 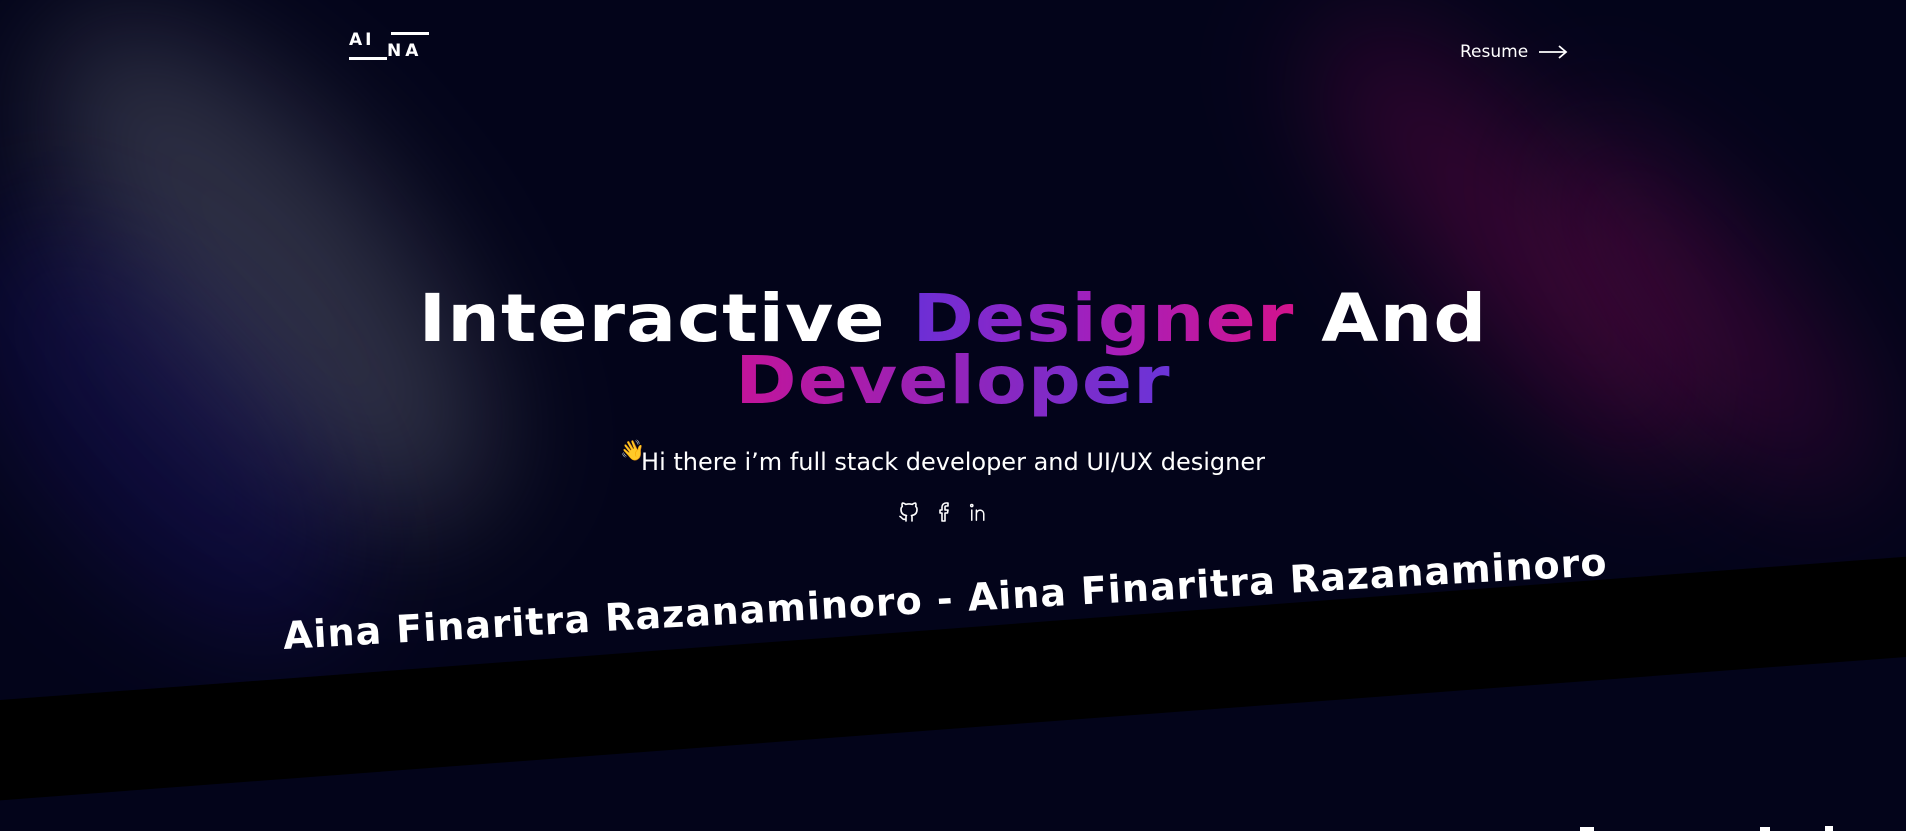 I want to click on github-icon, so click(x=908, y=512).